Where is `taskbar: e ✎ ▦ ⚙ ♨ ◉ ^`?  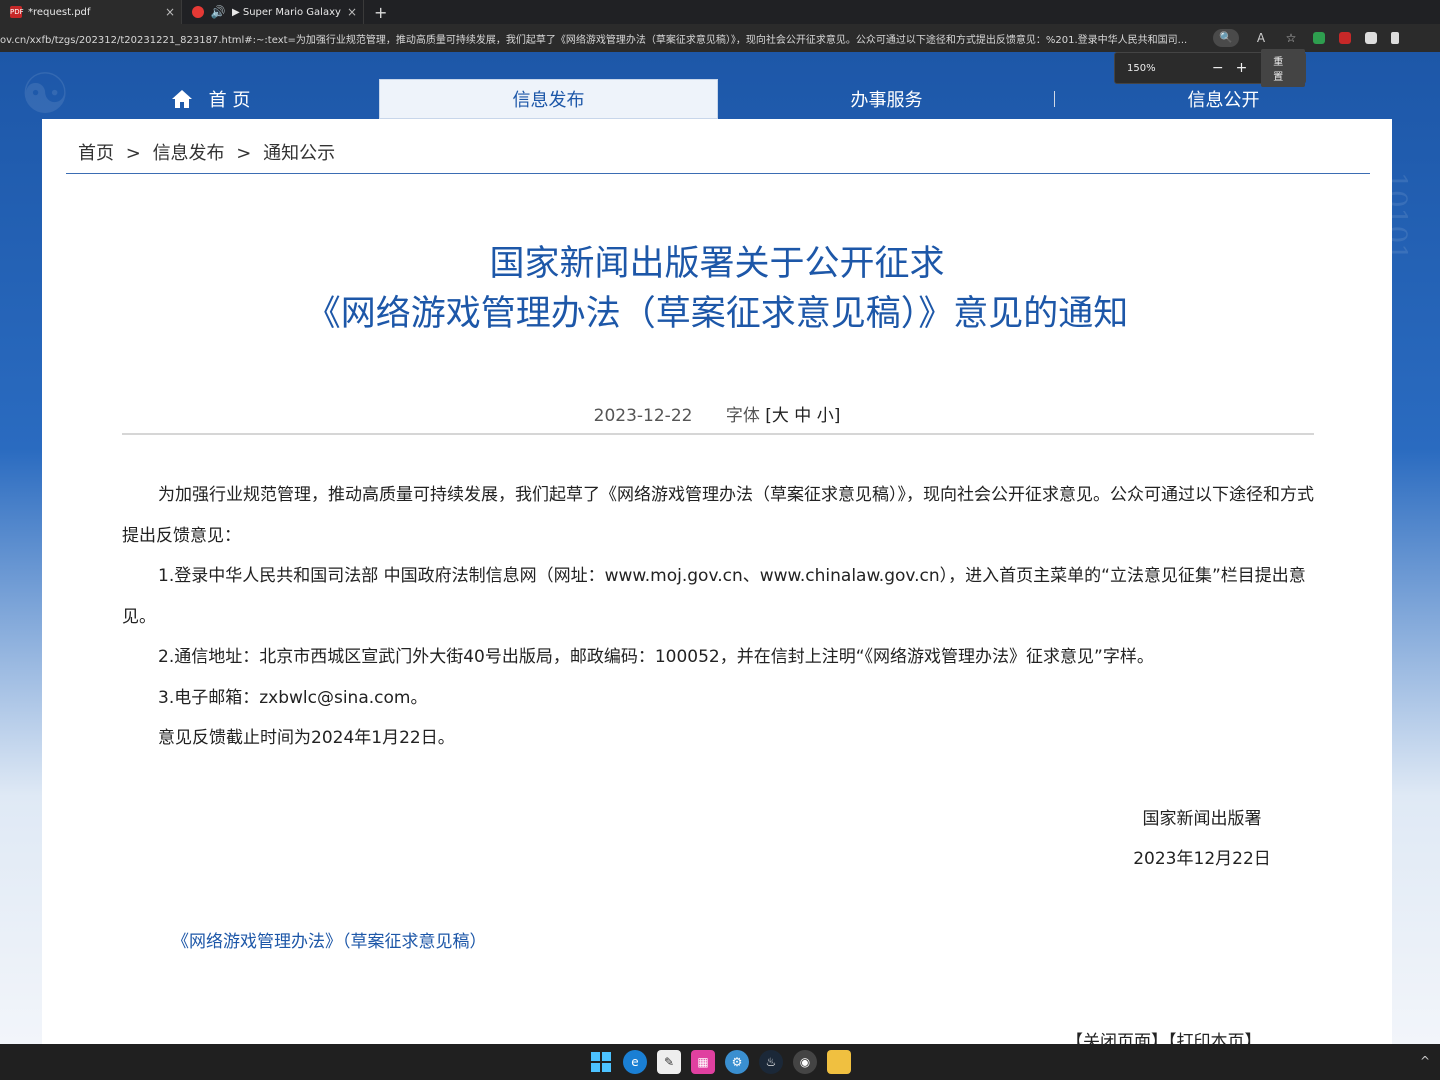
taskbar: e ✎ ▦ ⚙ ♨ ◉ ^ is located at coordinates (720, 1062).